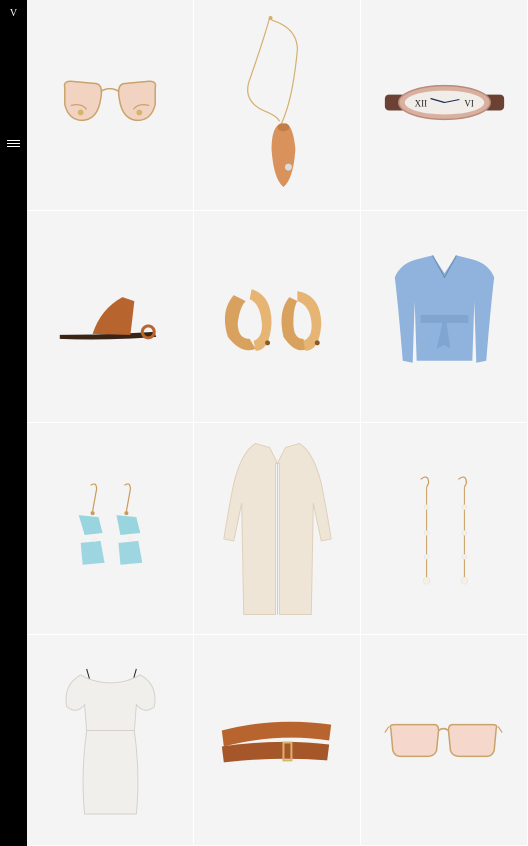 Image resolution: width=528 pixels, height=846 pixels. What do you see at coordinates (273, 320) in the screenshot?
I see `hoop-earrings-icon` at bounding box center [273, 320].